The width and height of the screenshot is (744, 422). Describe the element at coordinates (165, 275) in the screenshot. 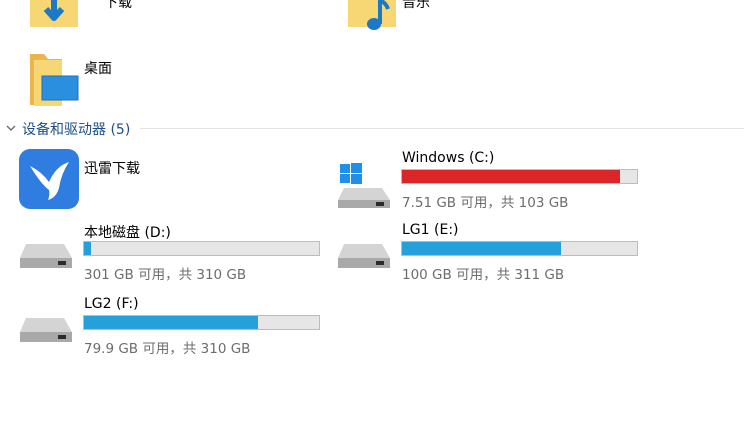

I see `drive-free-space: 301 GB 可用，共 310 GB` at that location.